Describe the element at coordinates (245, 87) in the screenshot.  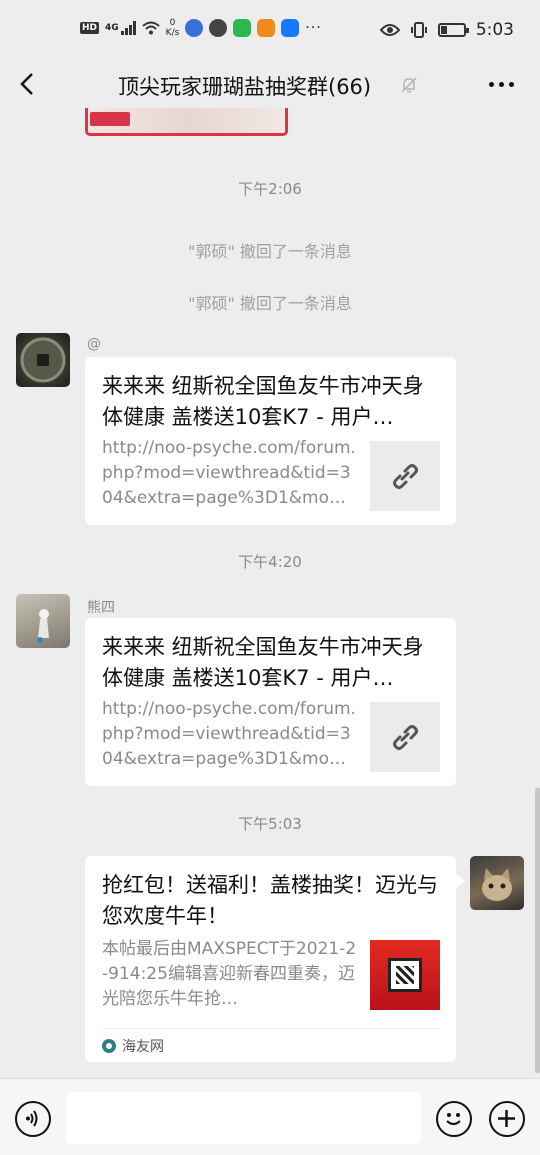
I see `chat-title: 顶尖玩家珊瑚盐抽奖群(66)` at that location.